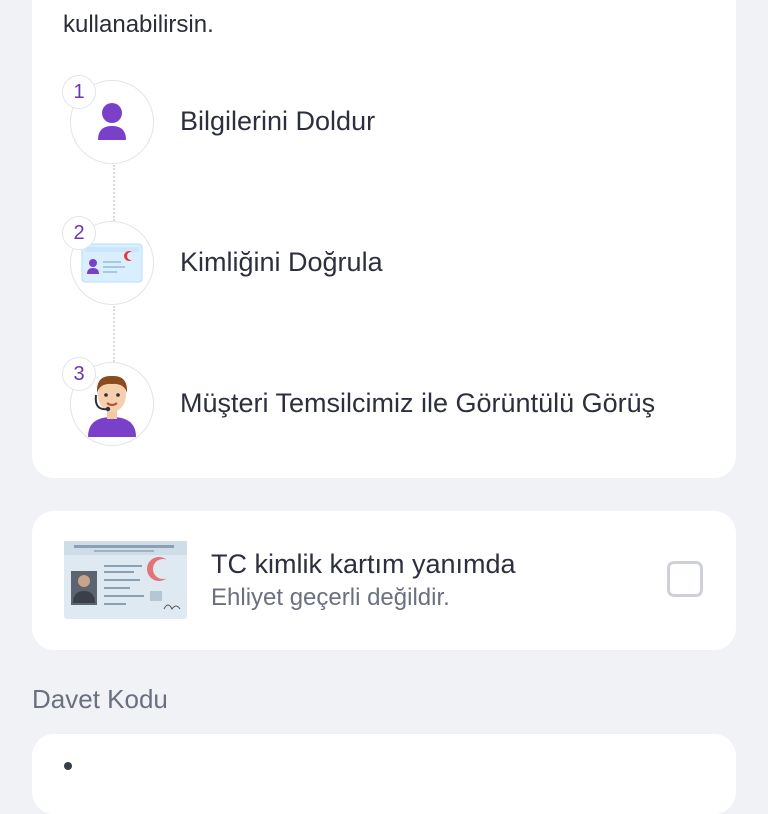 This screenshot has width=768, height=814. Describe the element at coordinates (112, 121) in the screenshot. I see `user-icon` at that location.